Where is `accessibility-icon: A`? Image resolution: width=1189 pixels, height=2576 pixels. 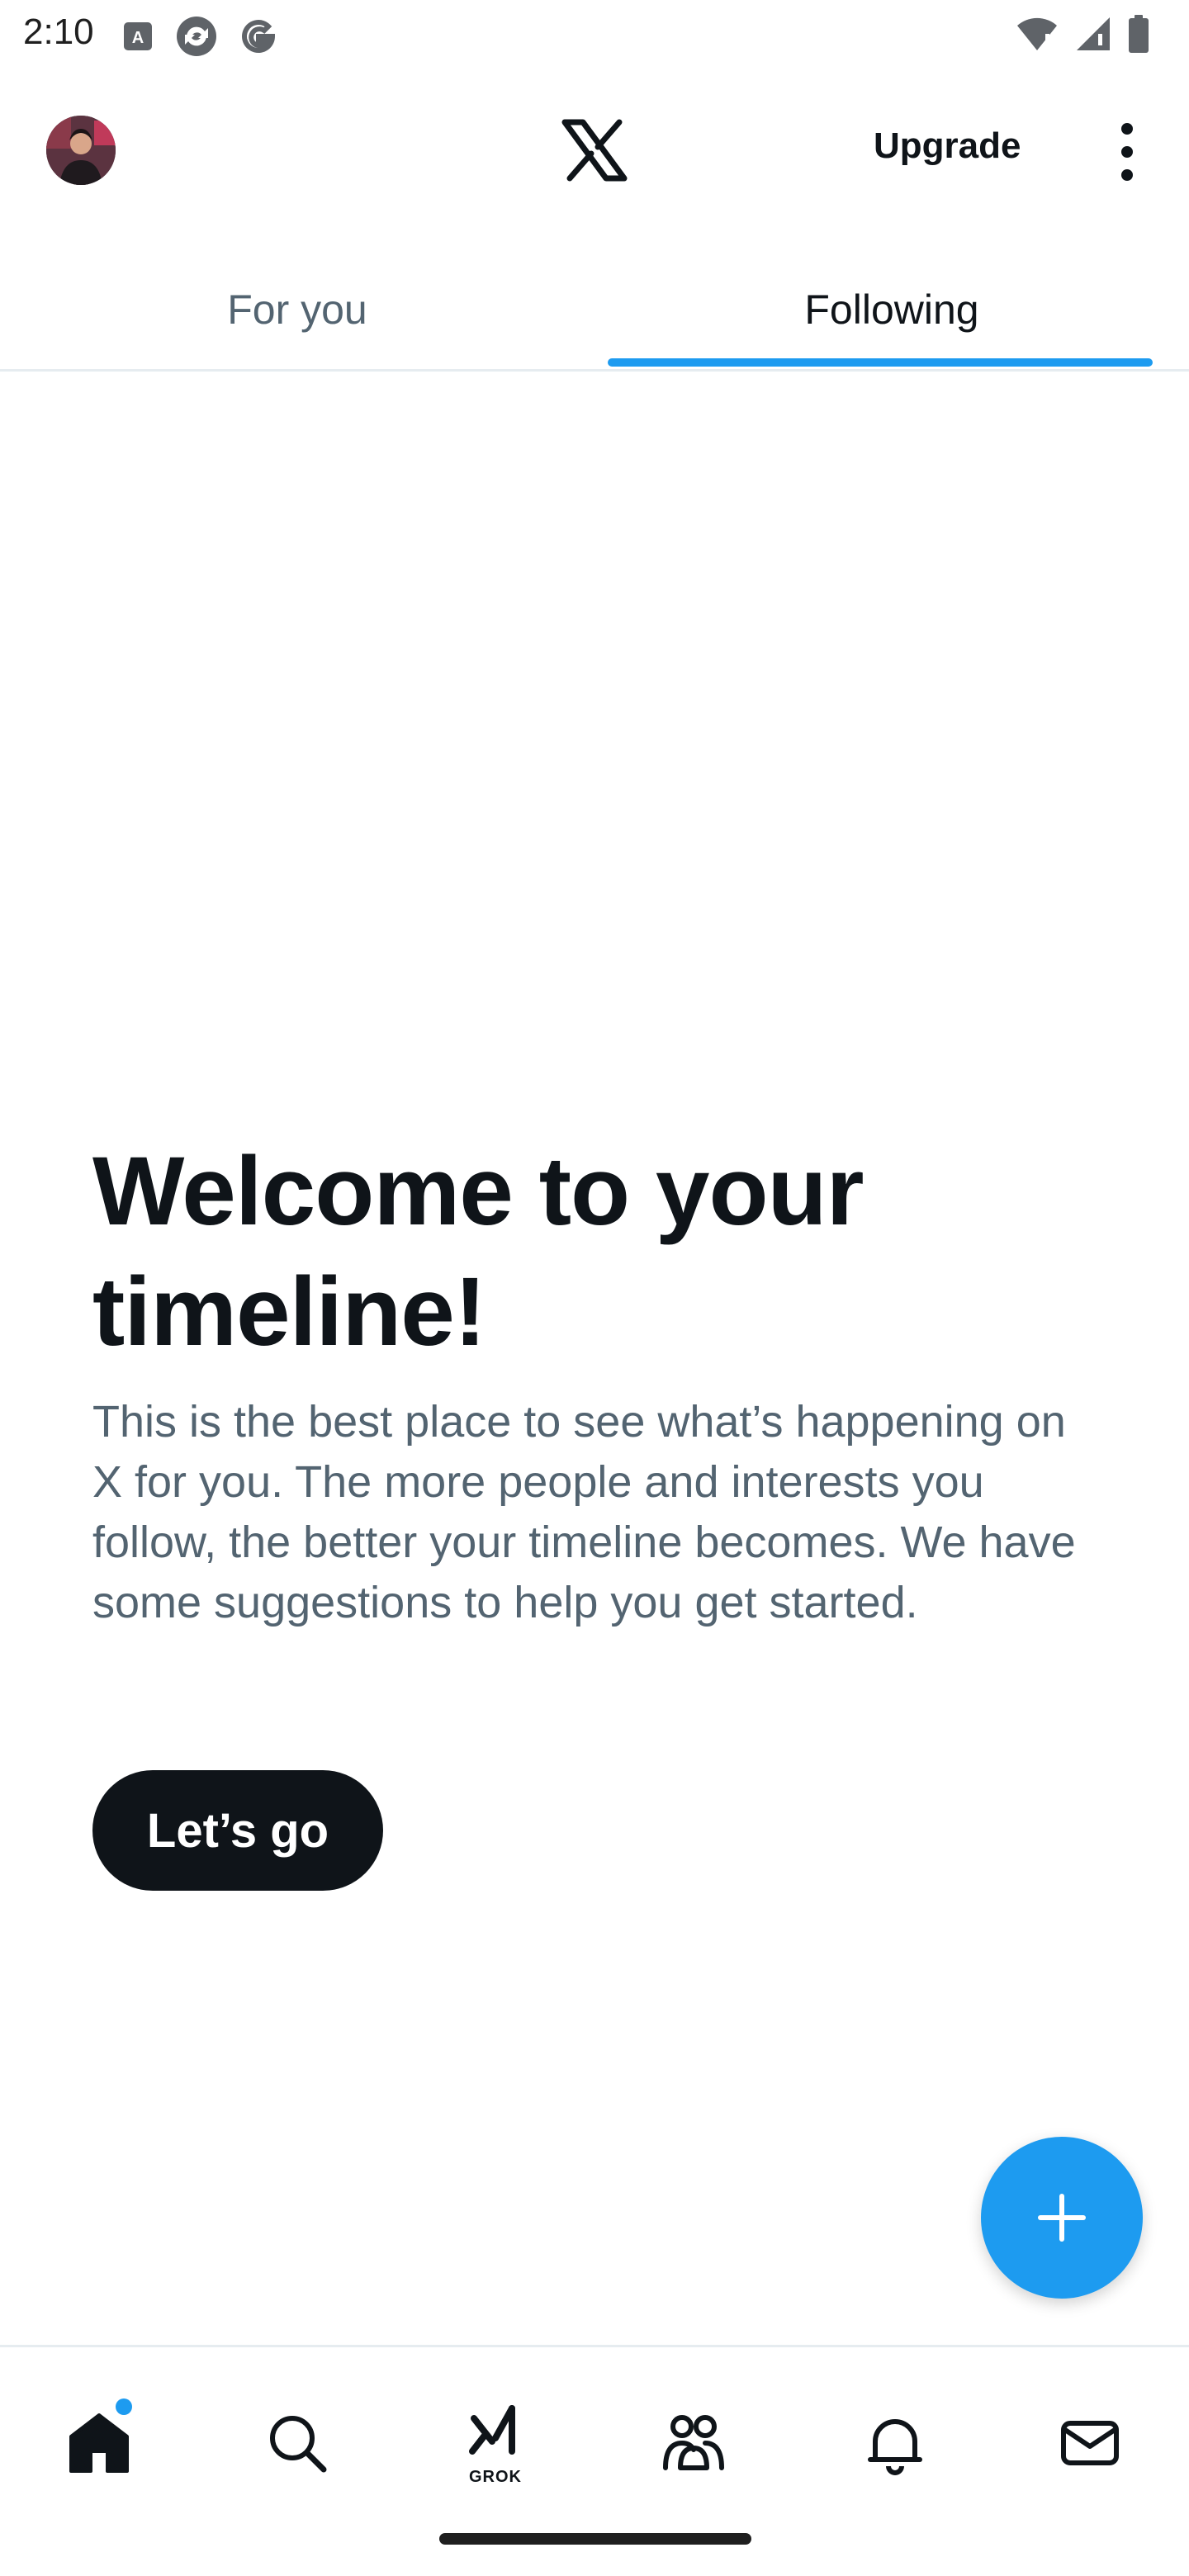
accessibility-icon: A is located at coordinates (138, 36).